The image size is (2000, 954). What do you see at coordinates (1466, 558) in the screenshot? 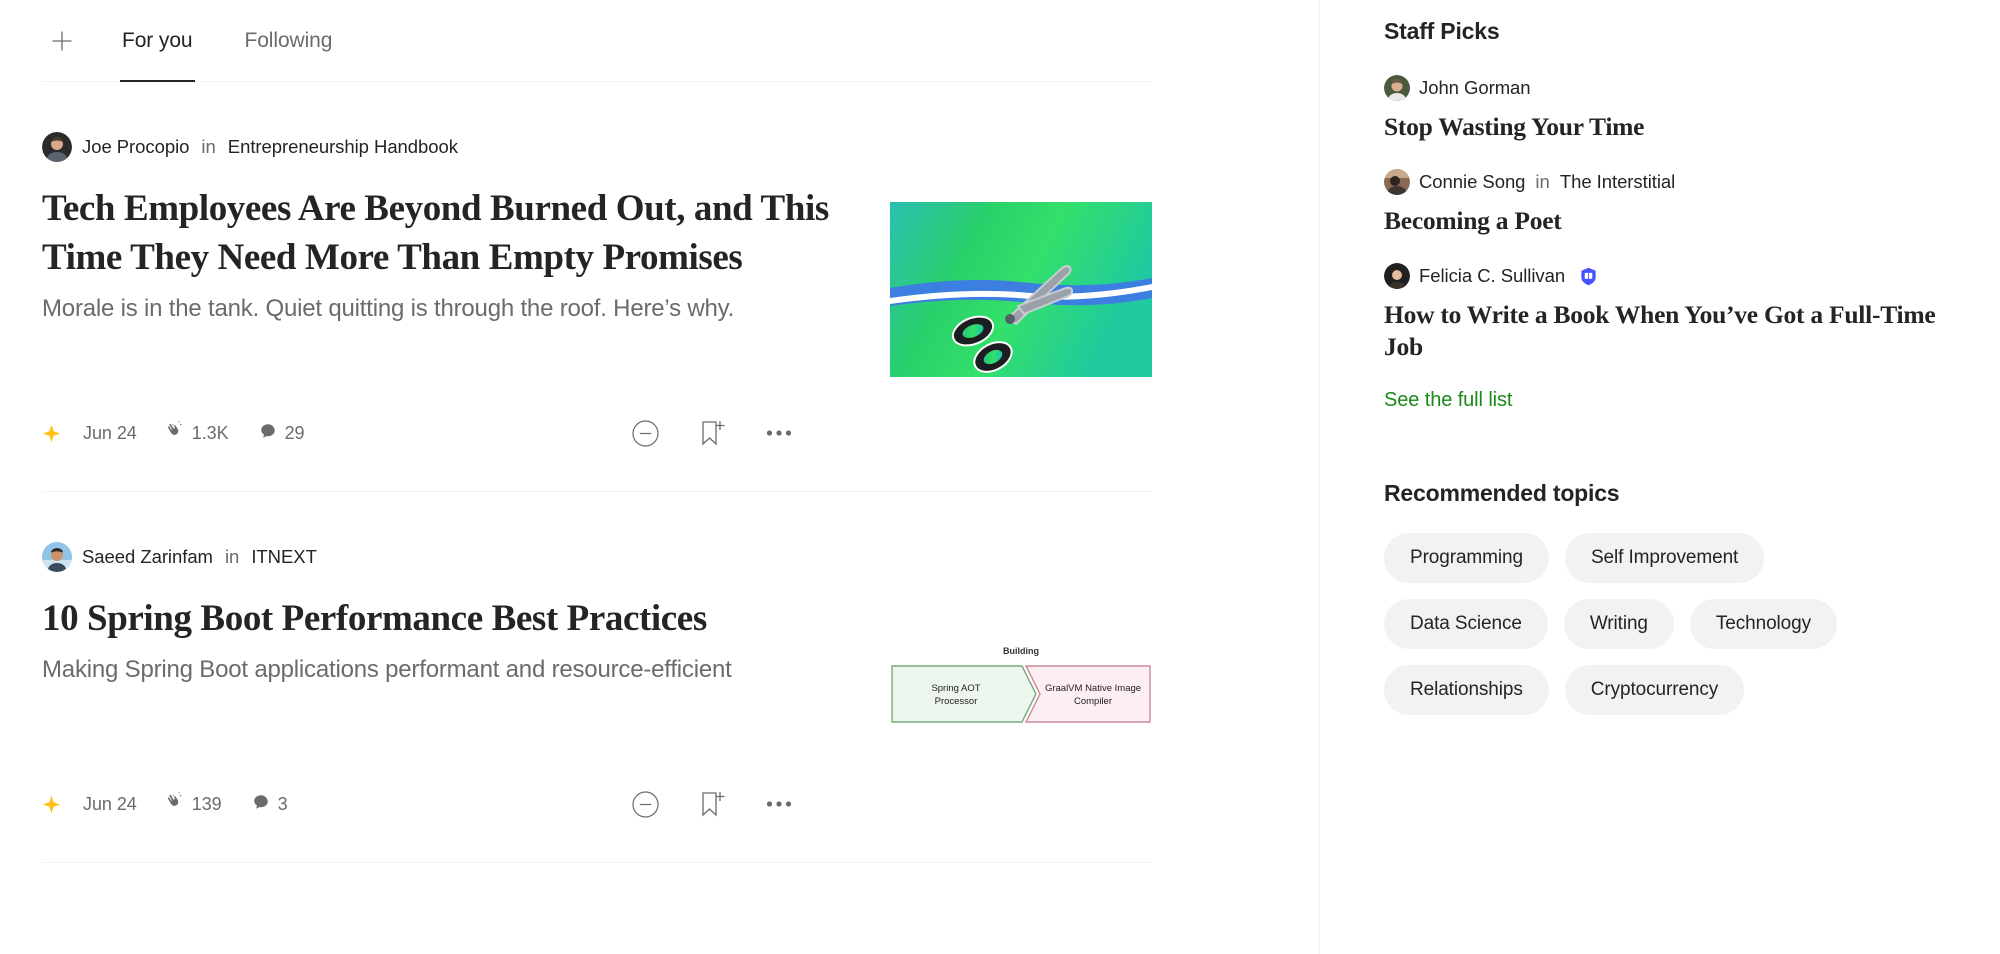
I see `topic-pill-programming: Programming` at bounding box center [1466, 558].